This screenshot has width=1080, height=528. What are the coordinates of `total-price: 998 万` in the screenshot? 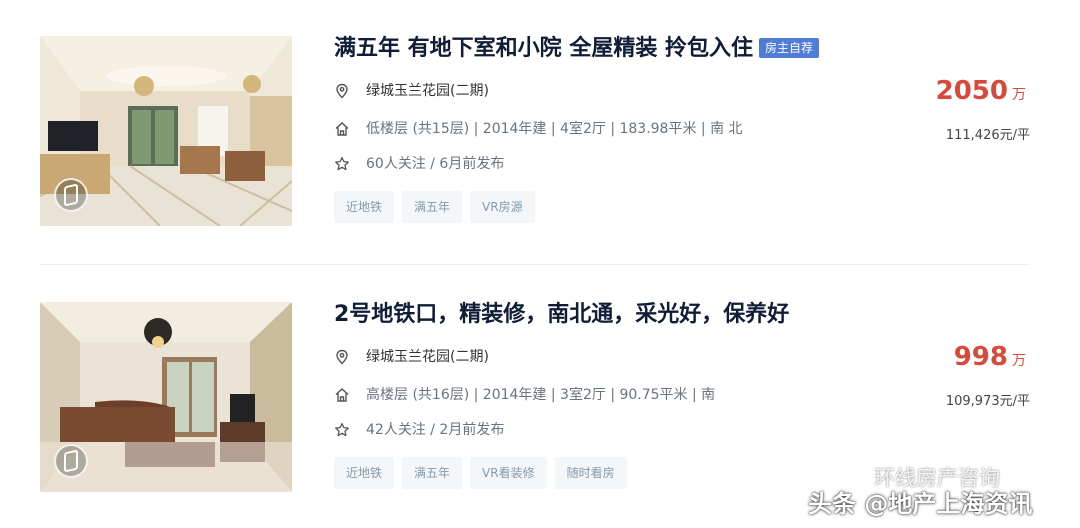 It's located at (990, 357).